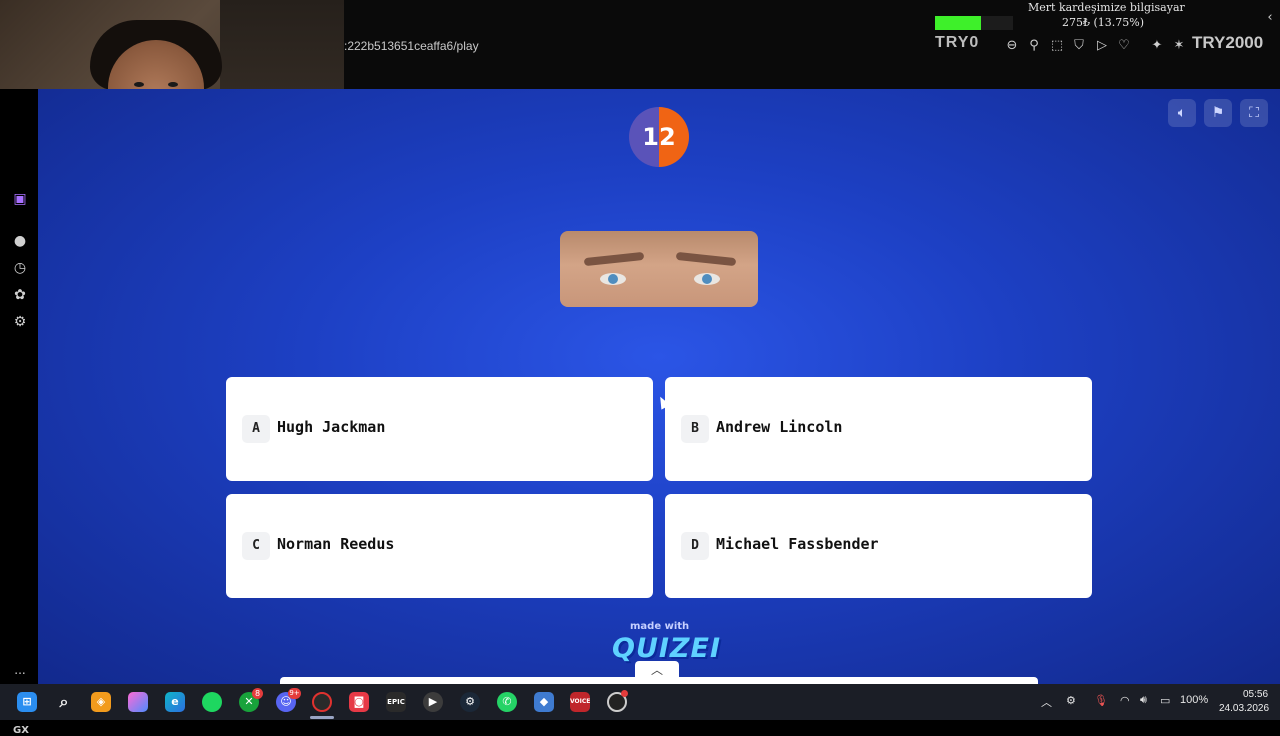 Image resolution: width=1280 pixels, height=736 pixels. I want to click on answer-option-b: B Andrew Lincoln, so click(878, 429).